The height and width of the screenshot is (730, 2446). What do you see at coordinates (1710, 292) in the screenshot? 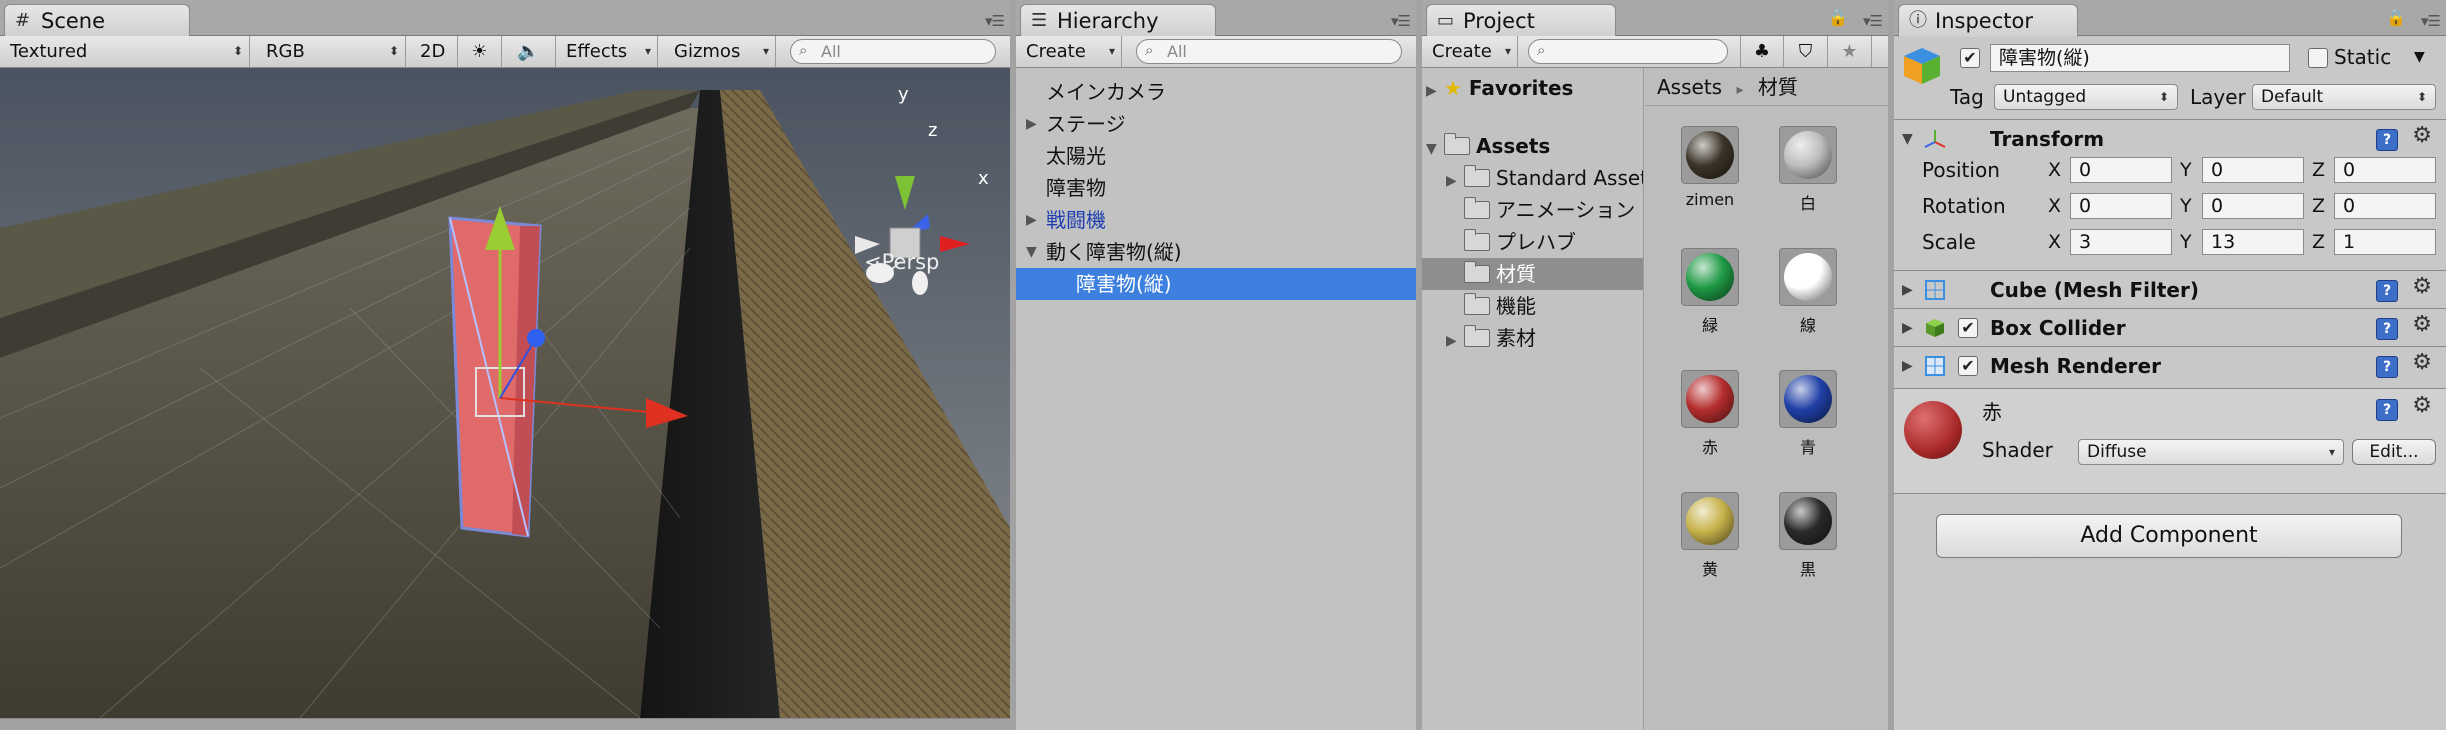
I see `material-asset: 緑` at bounding box center [1710, 292].